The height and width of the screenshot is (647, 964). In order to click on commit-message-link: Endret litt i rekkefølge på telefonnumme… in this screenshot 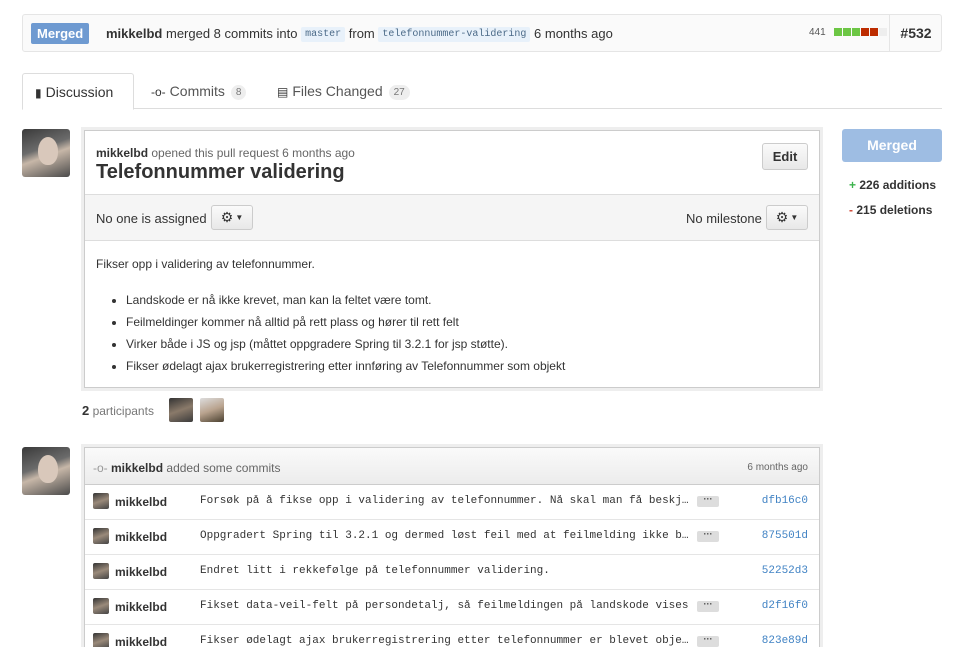, I will do `click(445, 571)`.